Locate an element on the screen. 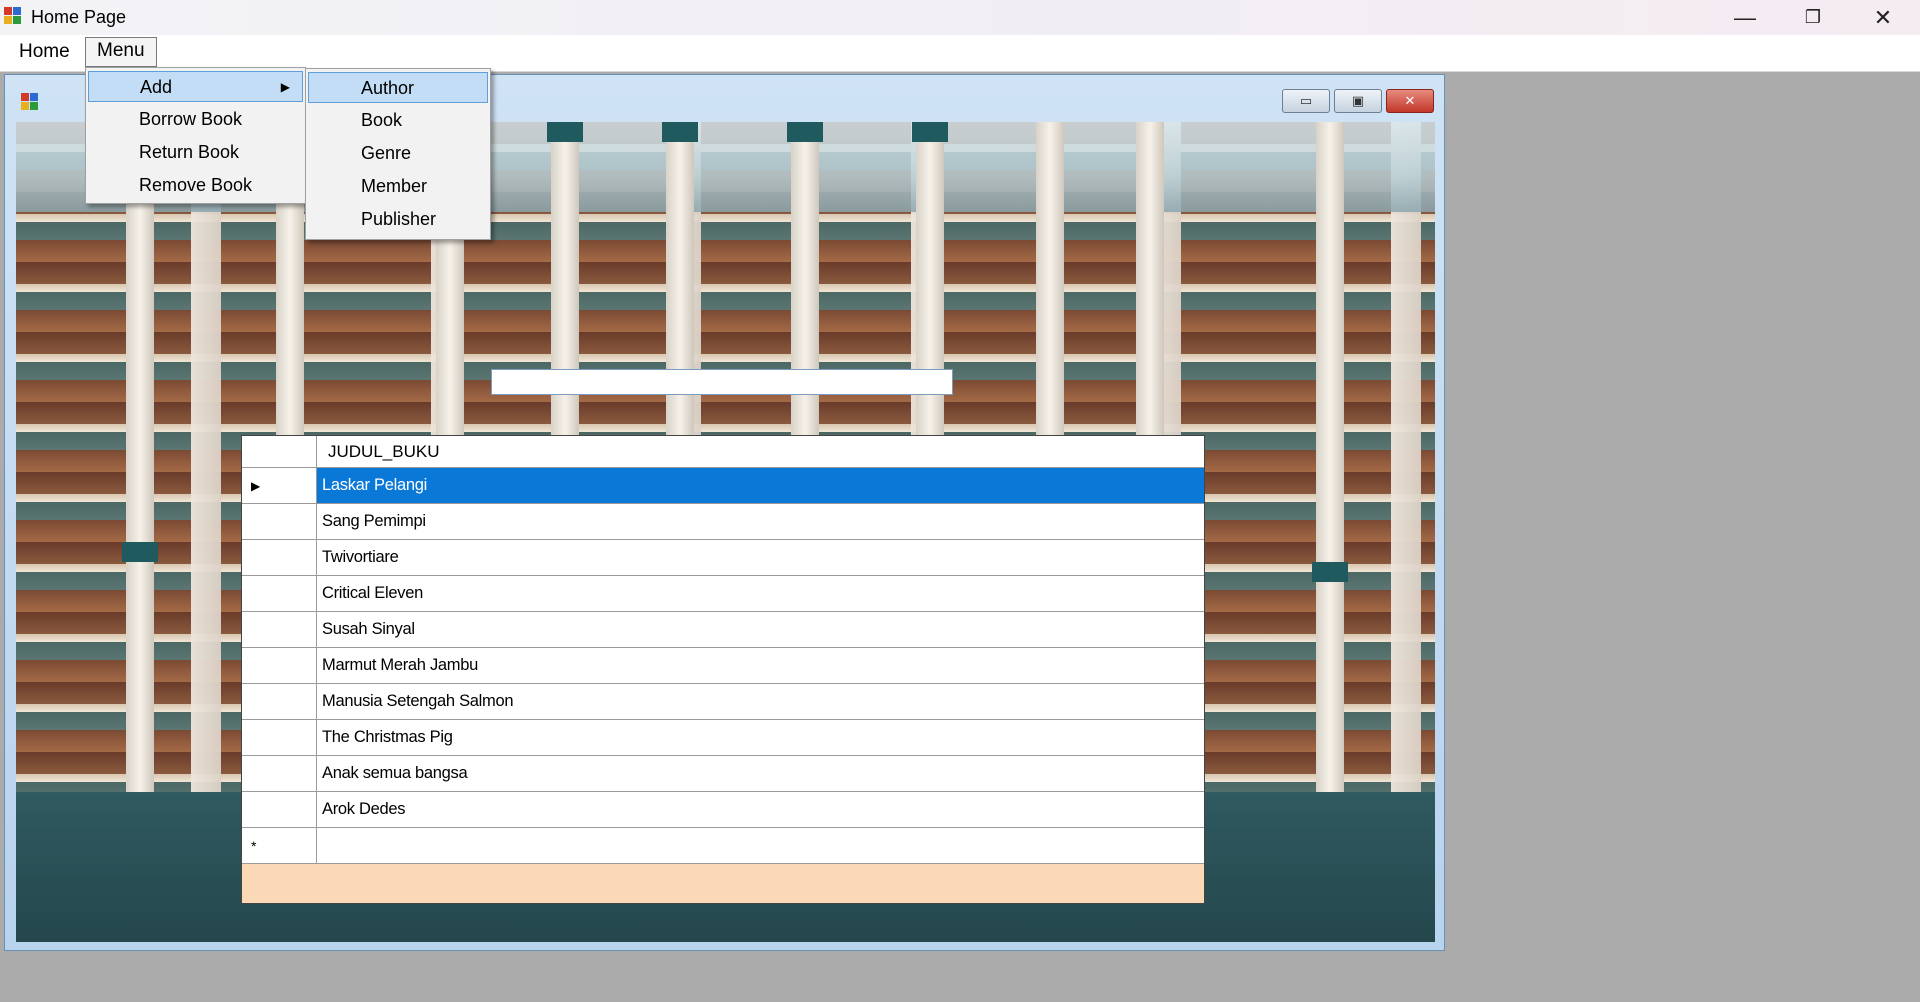 Image resolution: width=1920 pixels, height=1002 pixels. submenu-item-author: Author is located at coordinates (398, 87).